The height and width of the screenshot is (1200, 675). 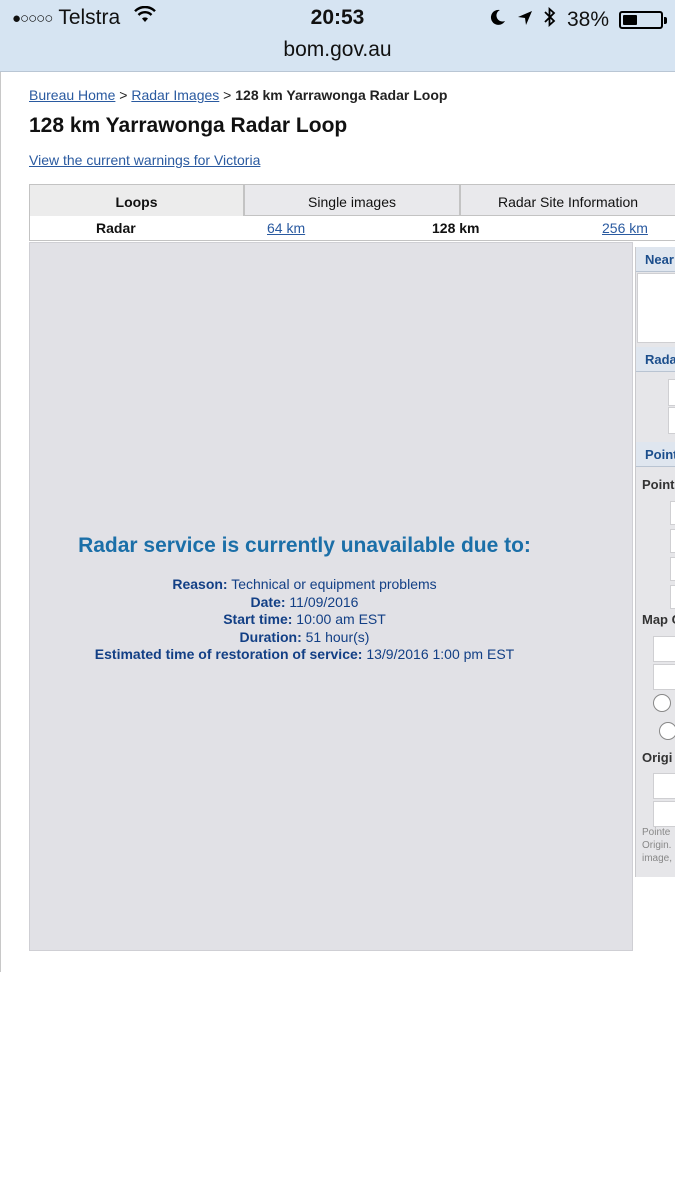 I want to click on outage-date: Date: 11/09/2016, so click(x=304, y=603).